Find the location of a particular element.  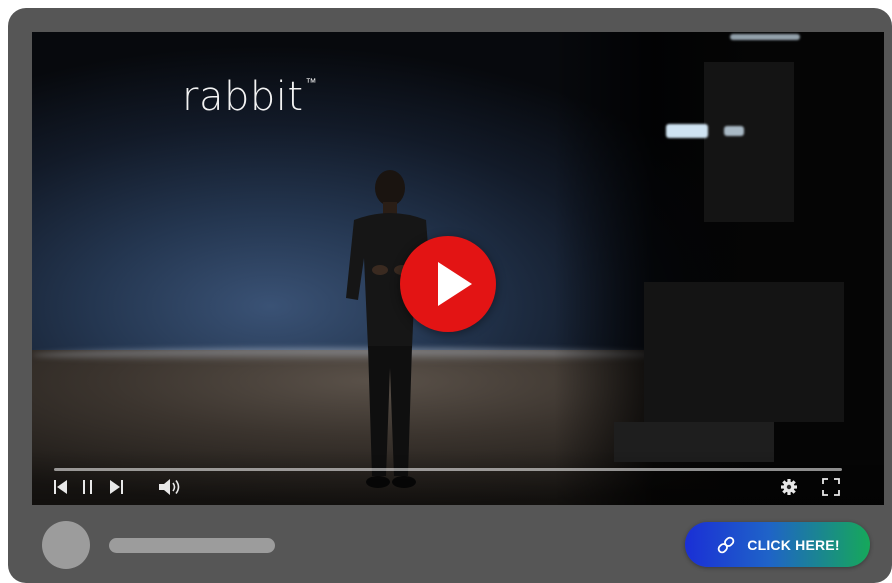

skip-next-icon is located at coordinates (116, 487).